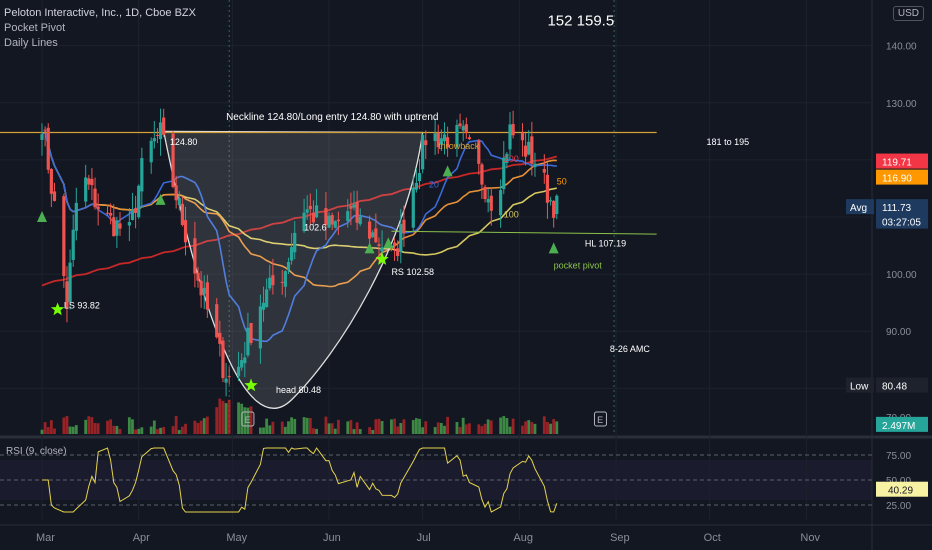 This screenshot has width=932, height=550. I want to click on annotation-10: HL 107.19, so click(605, 244).